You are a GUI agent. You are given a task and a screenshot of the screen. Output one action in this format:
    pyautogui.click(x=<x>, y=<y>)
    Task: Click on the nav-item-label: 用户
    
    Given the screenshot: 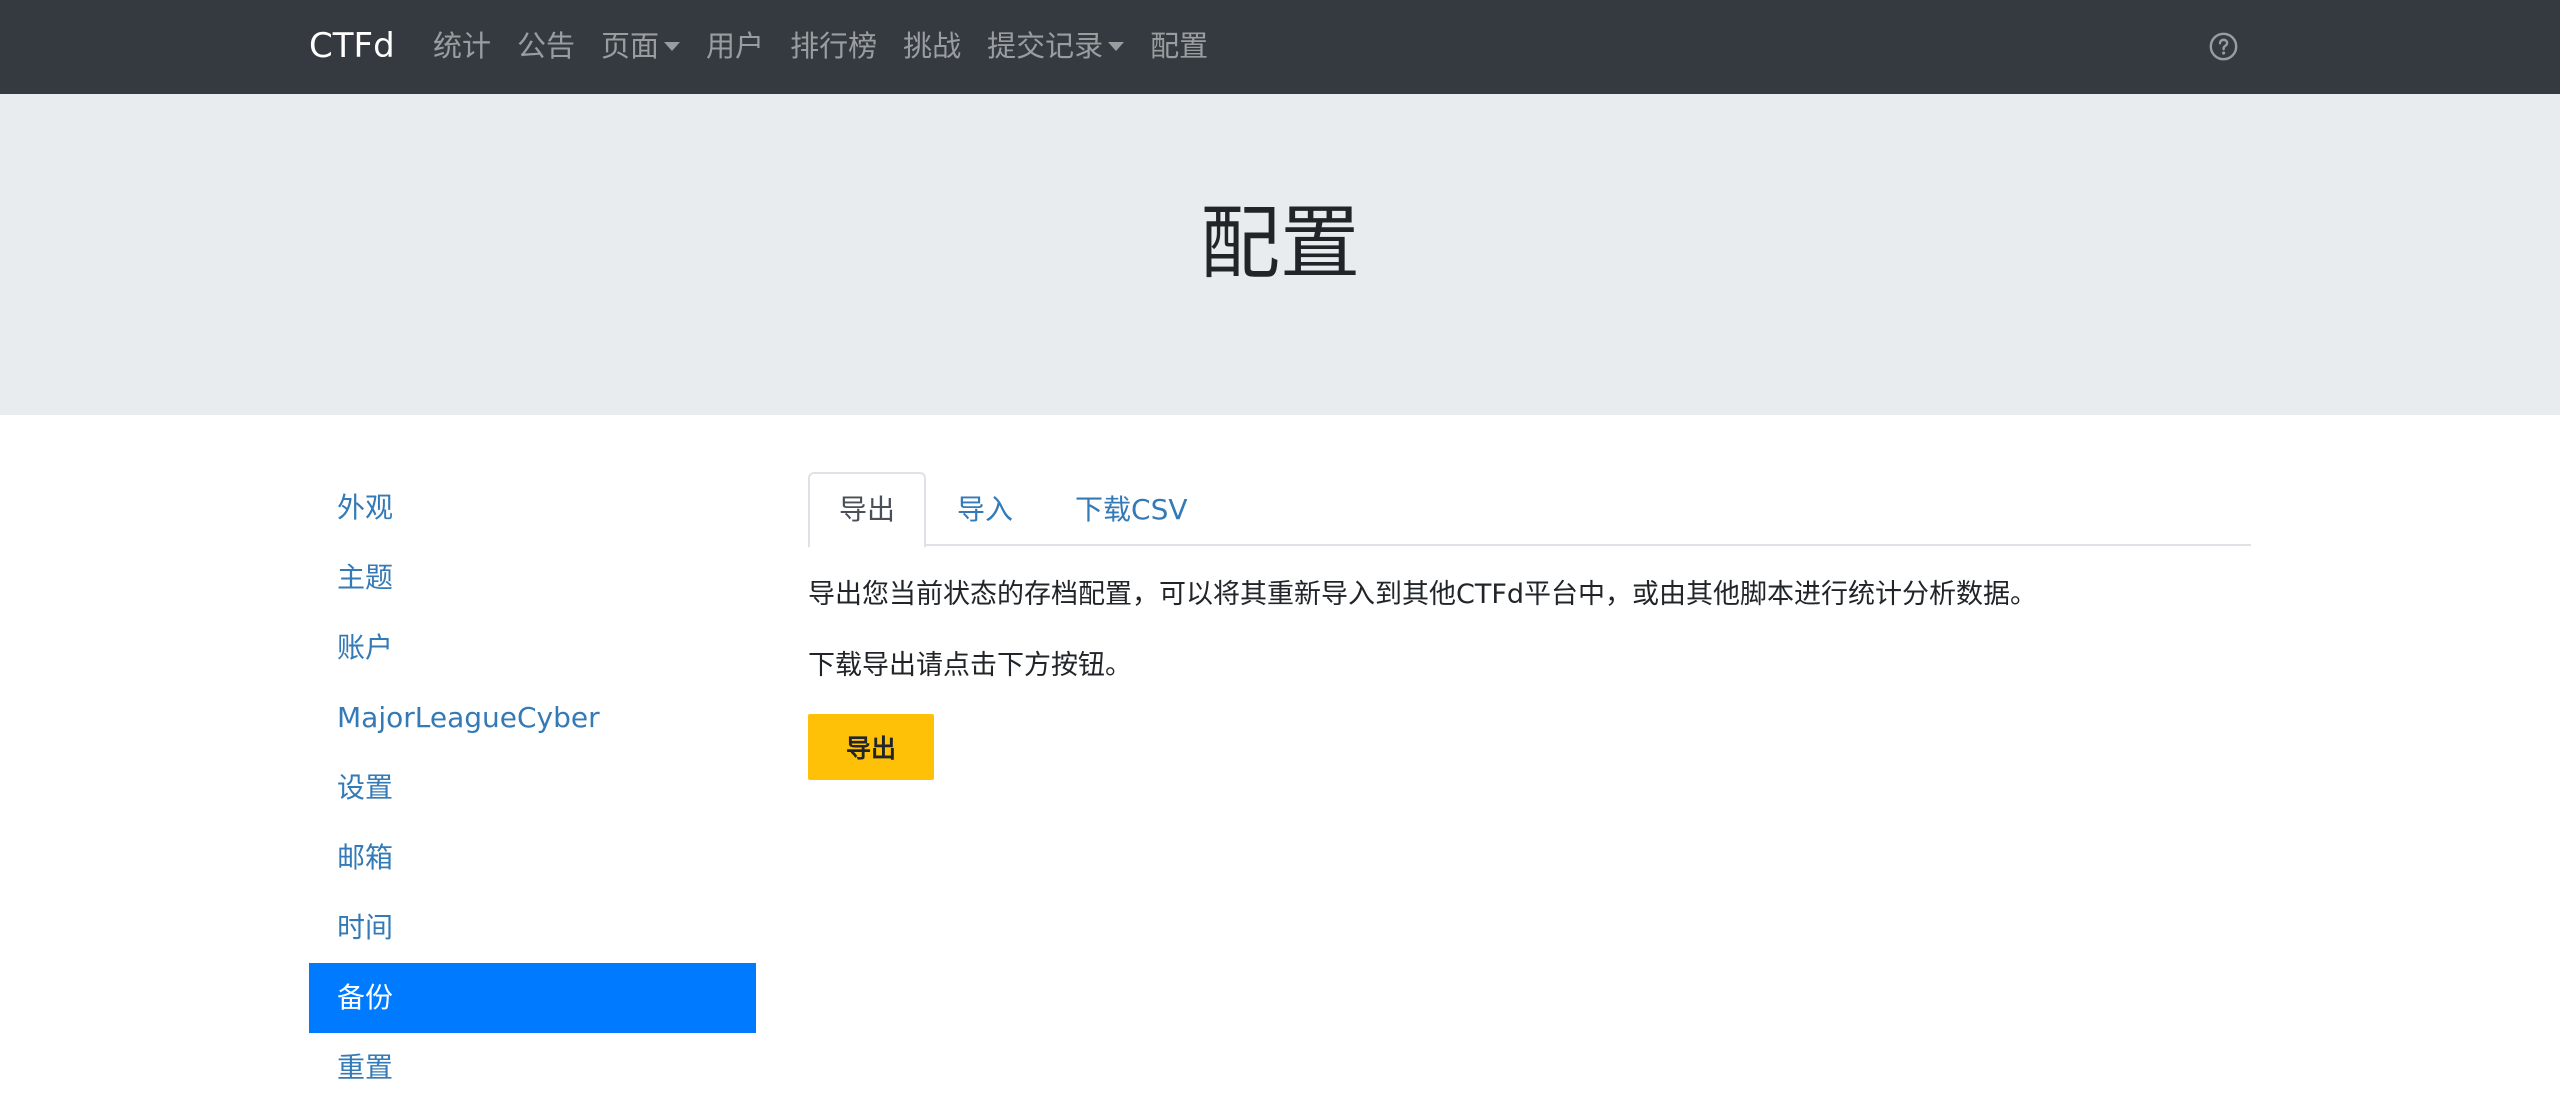 What is the action you would take?
    pyautogui.click(x=735, y=46)
    